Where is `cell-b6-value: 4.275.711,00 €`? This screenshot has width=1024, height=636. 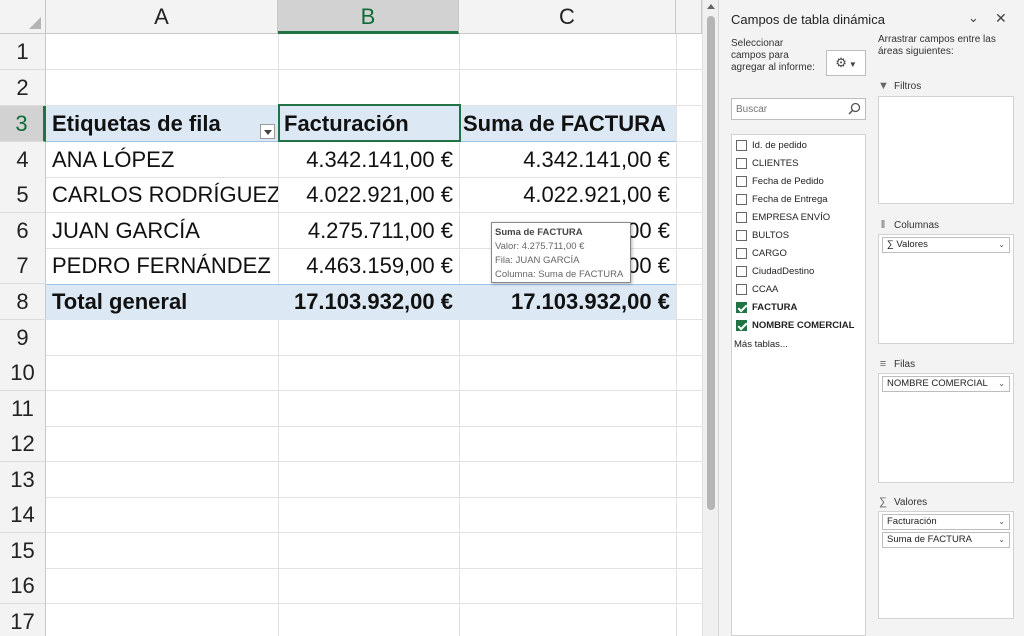 cell-b6-value: 4.275.711,00 € is located at coordinates (368, 231).